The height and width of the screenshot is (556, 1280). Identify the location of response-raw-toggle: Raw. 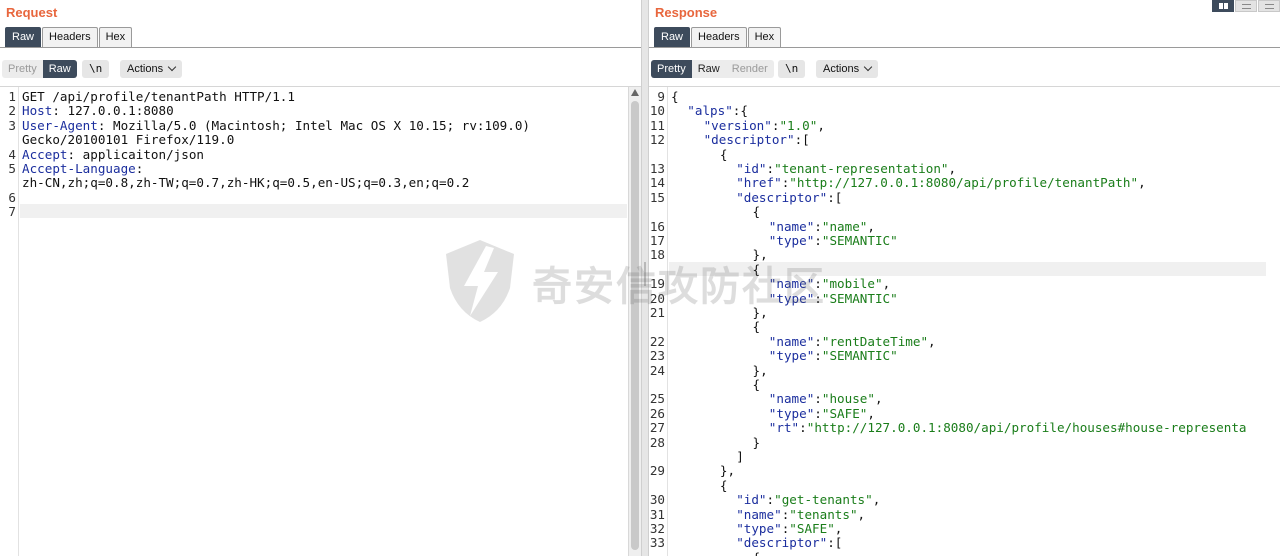
(709, 69).